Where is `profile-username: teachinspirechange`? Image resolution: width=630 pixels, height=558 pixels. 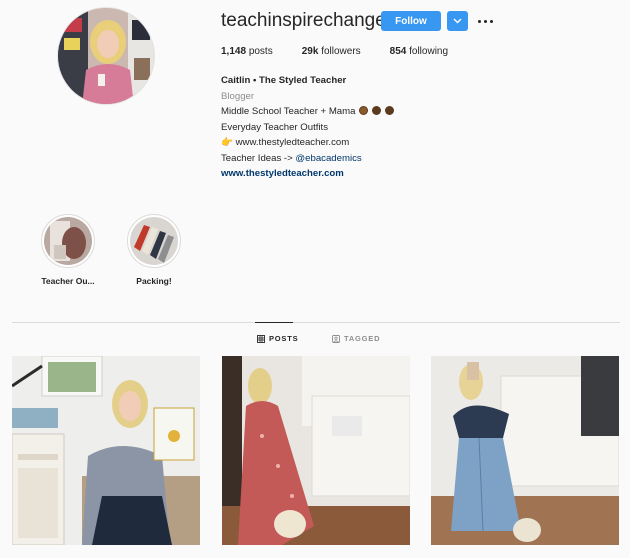
profile-username: teachinspirechange is located at coordinates (303, 20).